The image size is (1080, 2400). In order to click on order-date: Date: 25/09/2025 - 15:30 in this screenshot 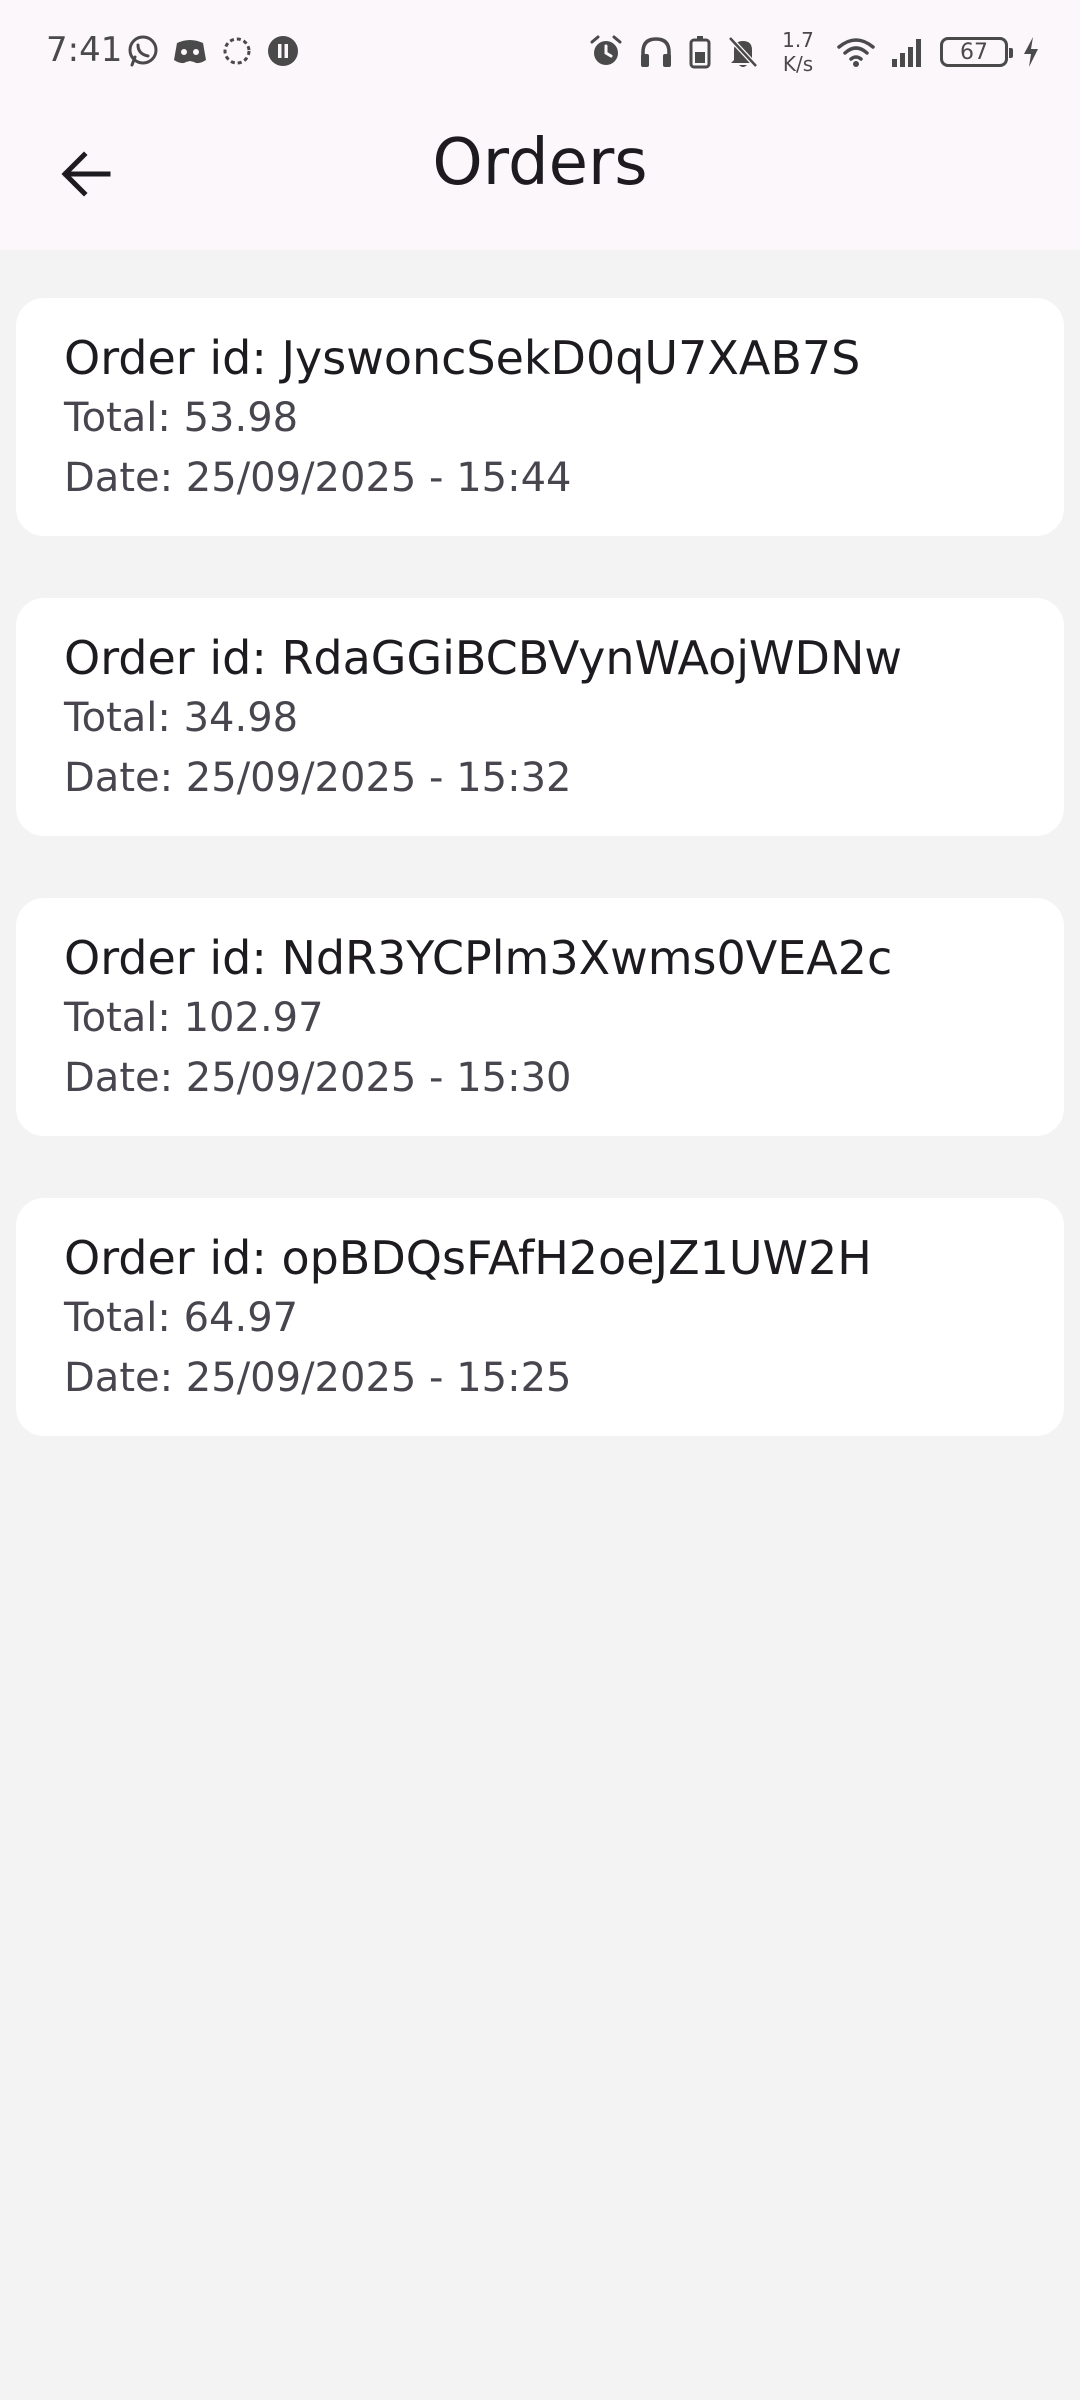, I will do `click(318, 1078)`.